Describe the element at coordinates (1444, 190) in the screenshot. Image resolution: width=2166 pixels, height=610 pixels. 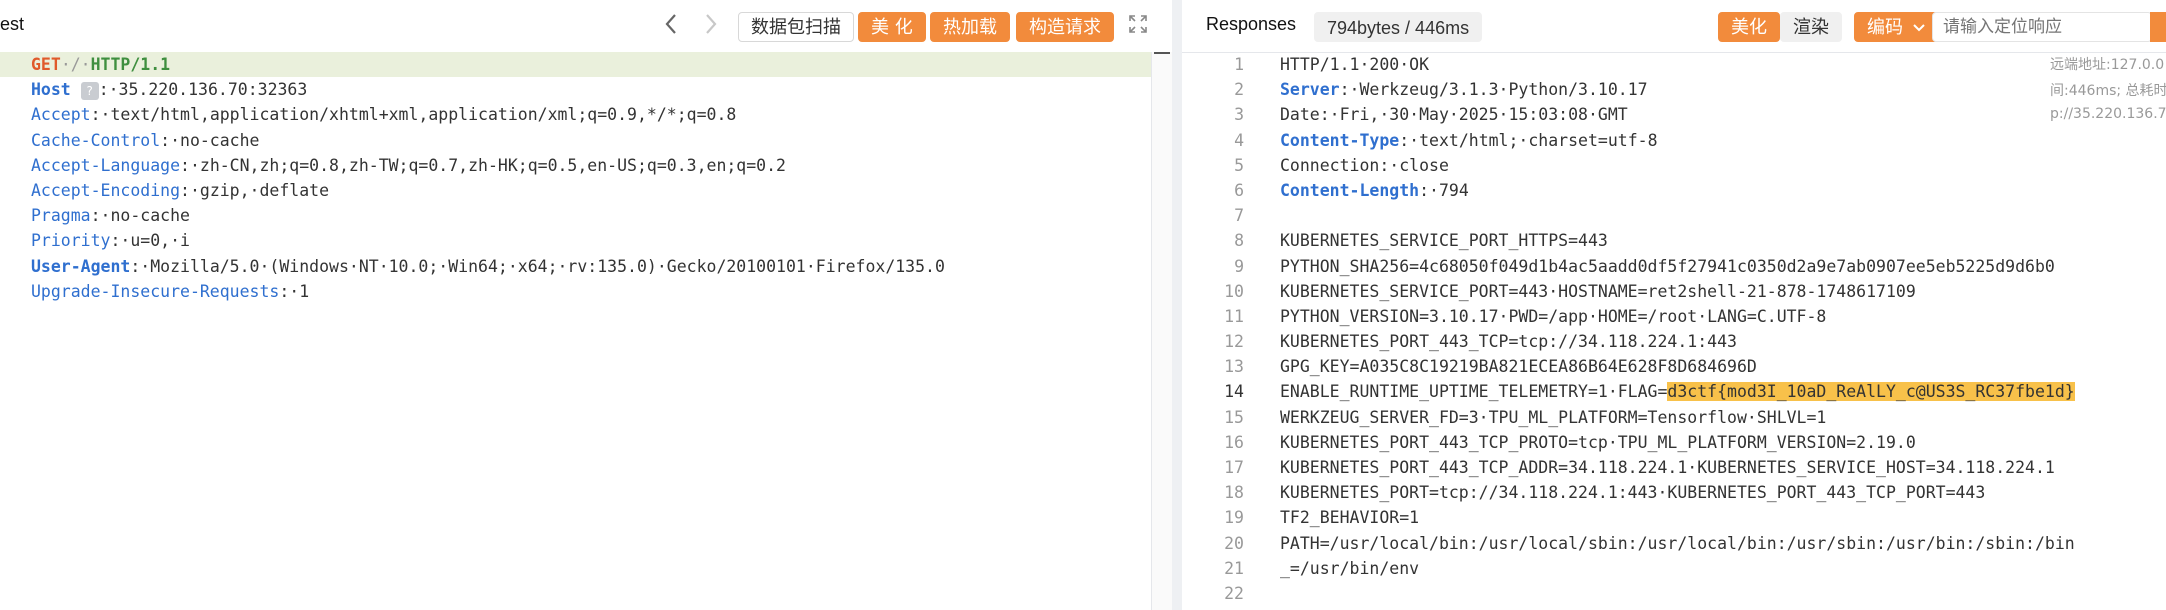
I see `header-value: :·794` at that location.